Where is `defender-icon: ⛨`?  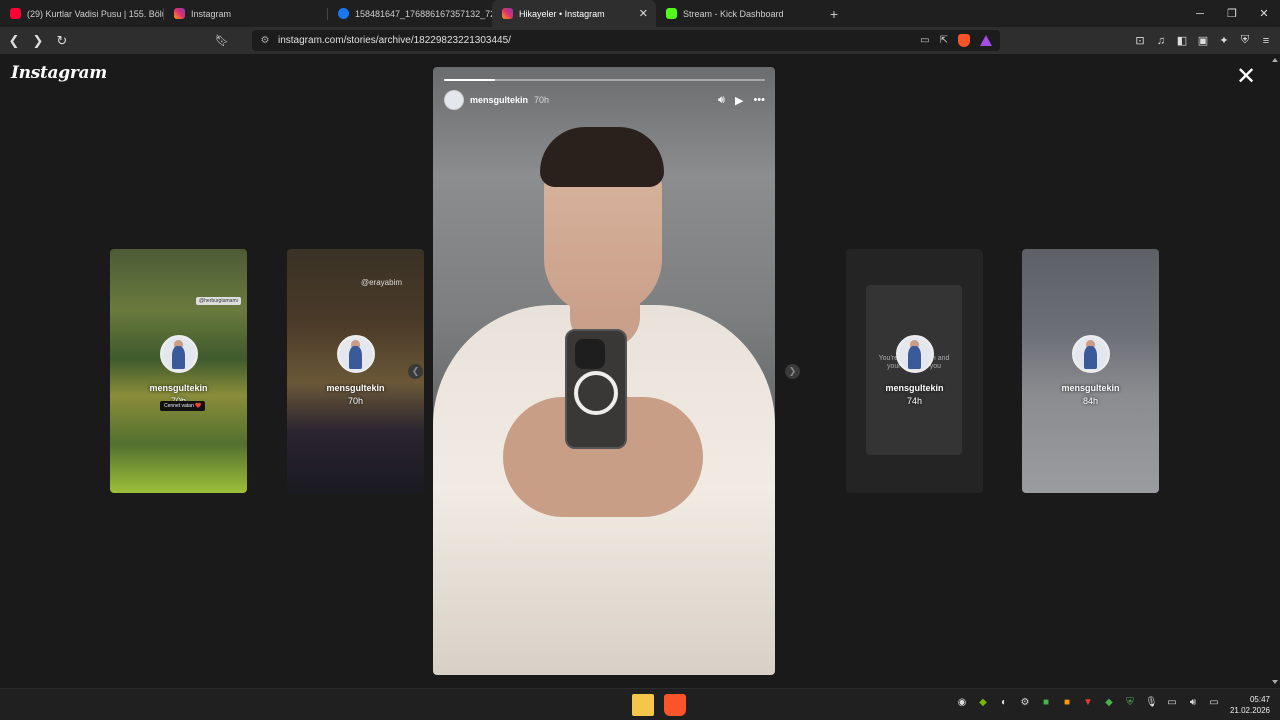 defender-icon: ⛨ is located at coordinates (1130, 702).